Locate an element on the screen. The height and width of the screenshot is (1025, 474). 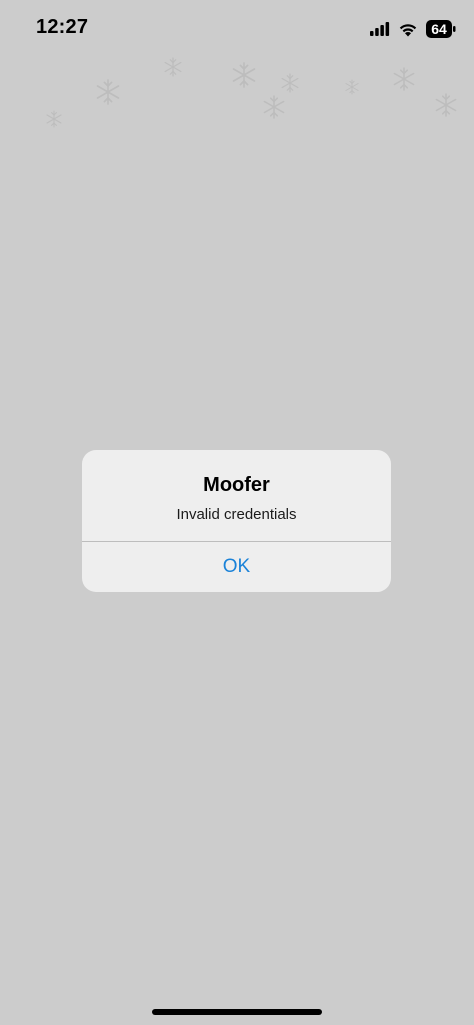
battery-level: 64 is located at coordinates (439, 29).